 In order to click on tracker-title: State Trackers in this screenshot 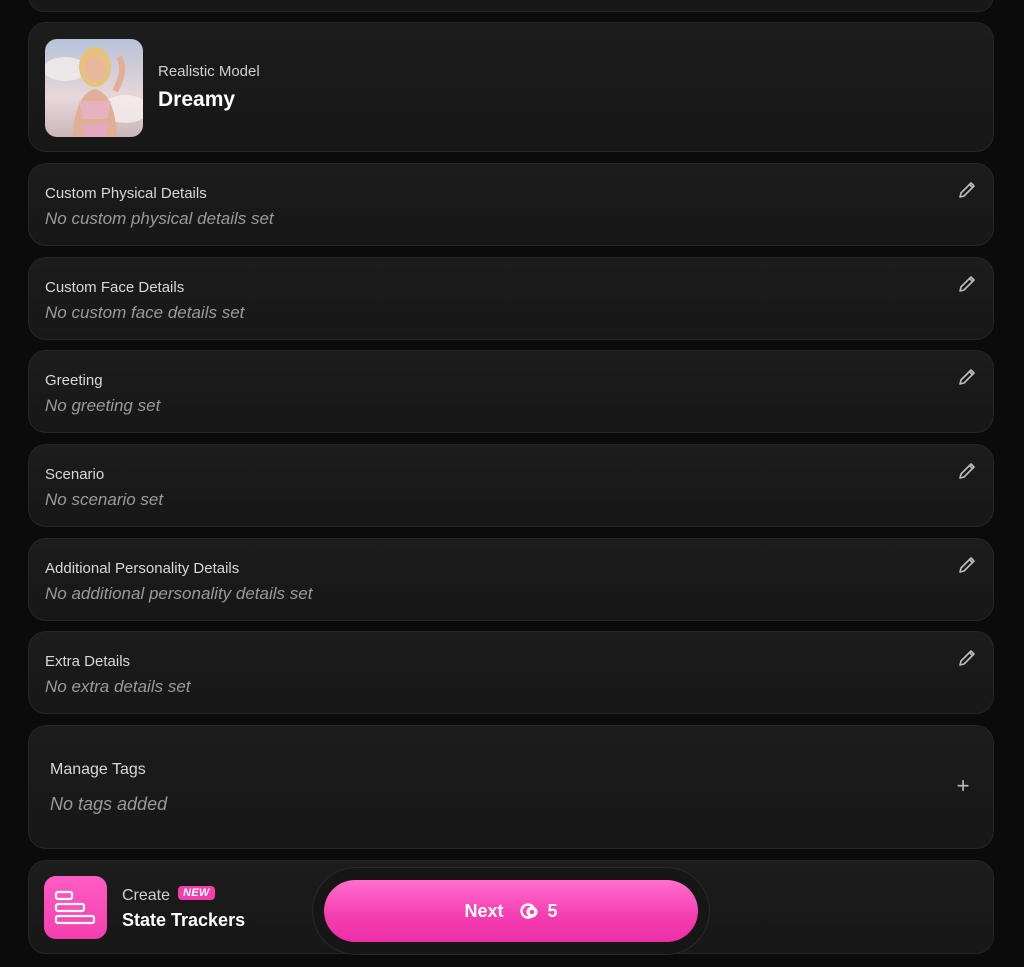, I will do `click(184, 920)`.